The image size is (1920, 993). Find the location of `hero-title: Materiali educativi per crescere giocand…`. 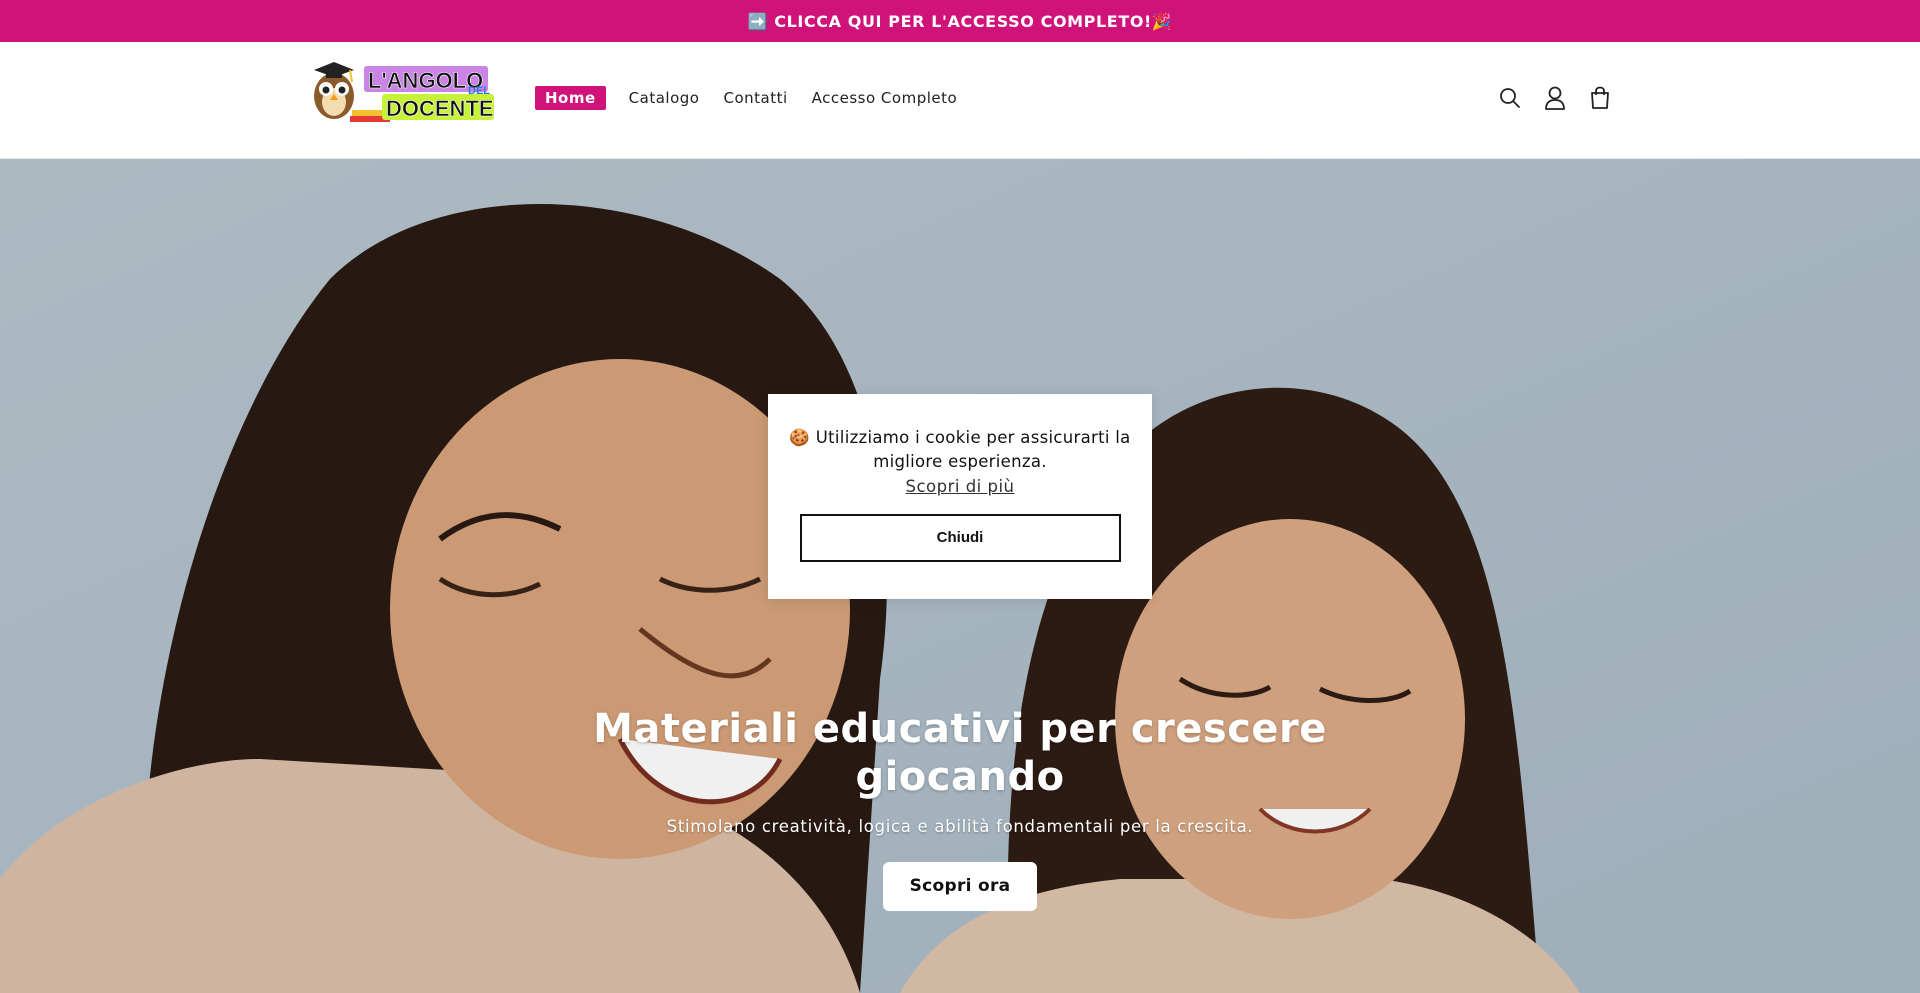

hero-title: Materiali educativi per crescere giocand… is located at coordinates (960, 753).